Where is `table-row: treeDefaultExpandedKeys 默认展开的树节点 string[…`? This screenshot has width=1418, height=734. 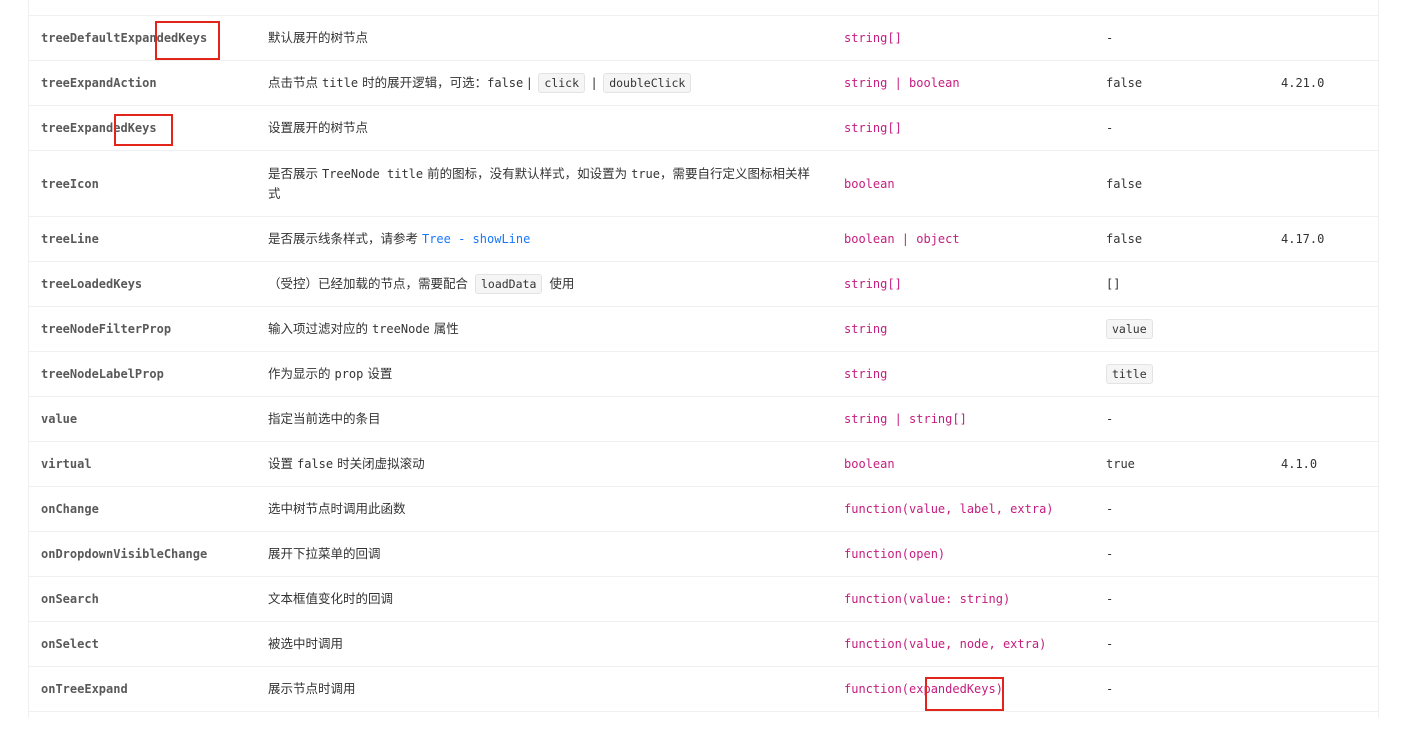
table-row: treeDefaultExpandedKeys 默认展开的树节点 string[… is located at coordinates (703, 38).